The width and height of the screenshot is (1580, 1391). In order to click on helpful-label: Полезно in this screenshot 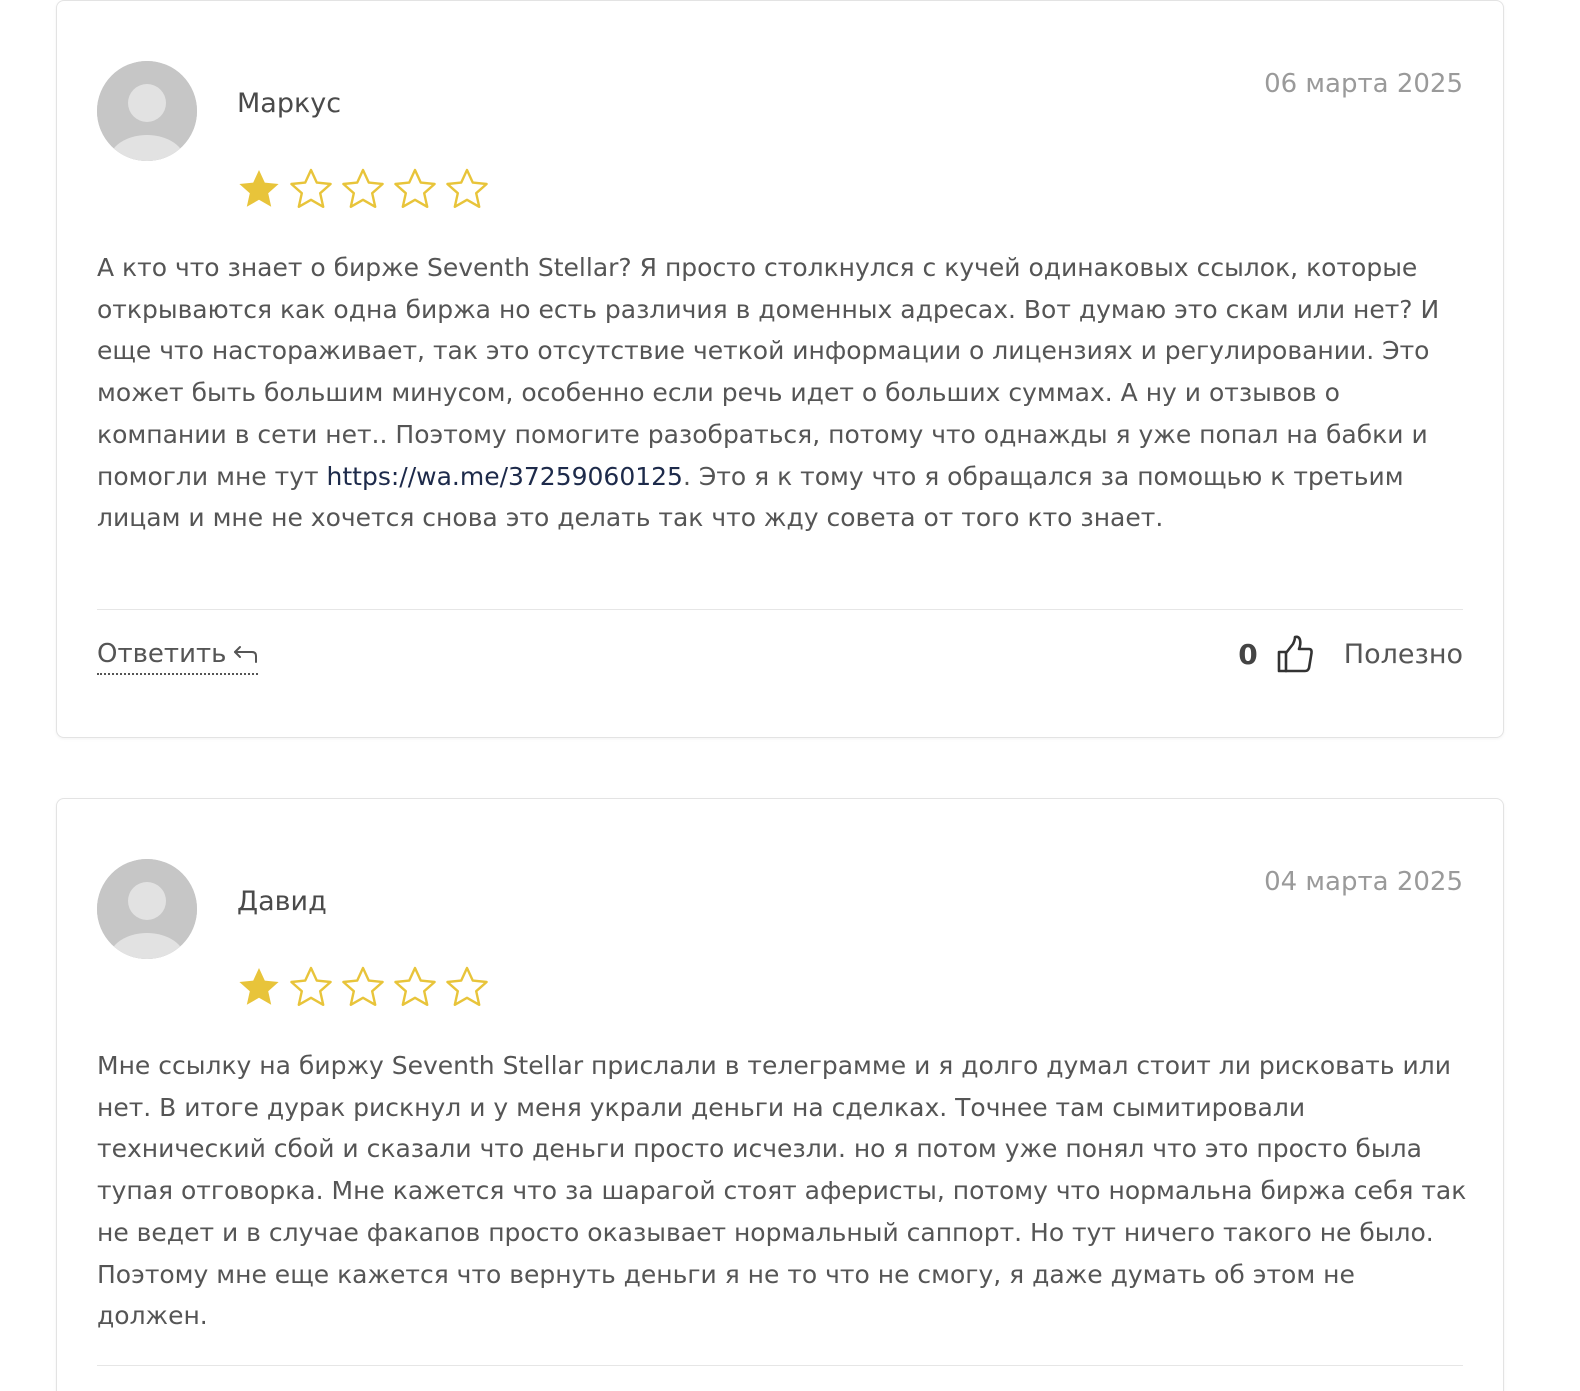, I will do `click(1403, 654)`.